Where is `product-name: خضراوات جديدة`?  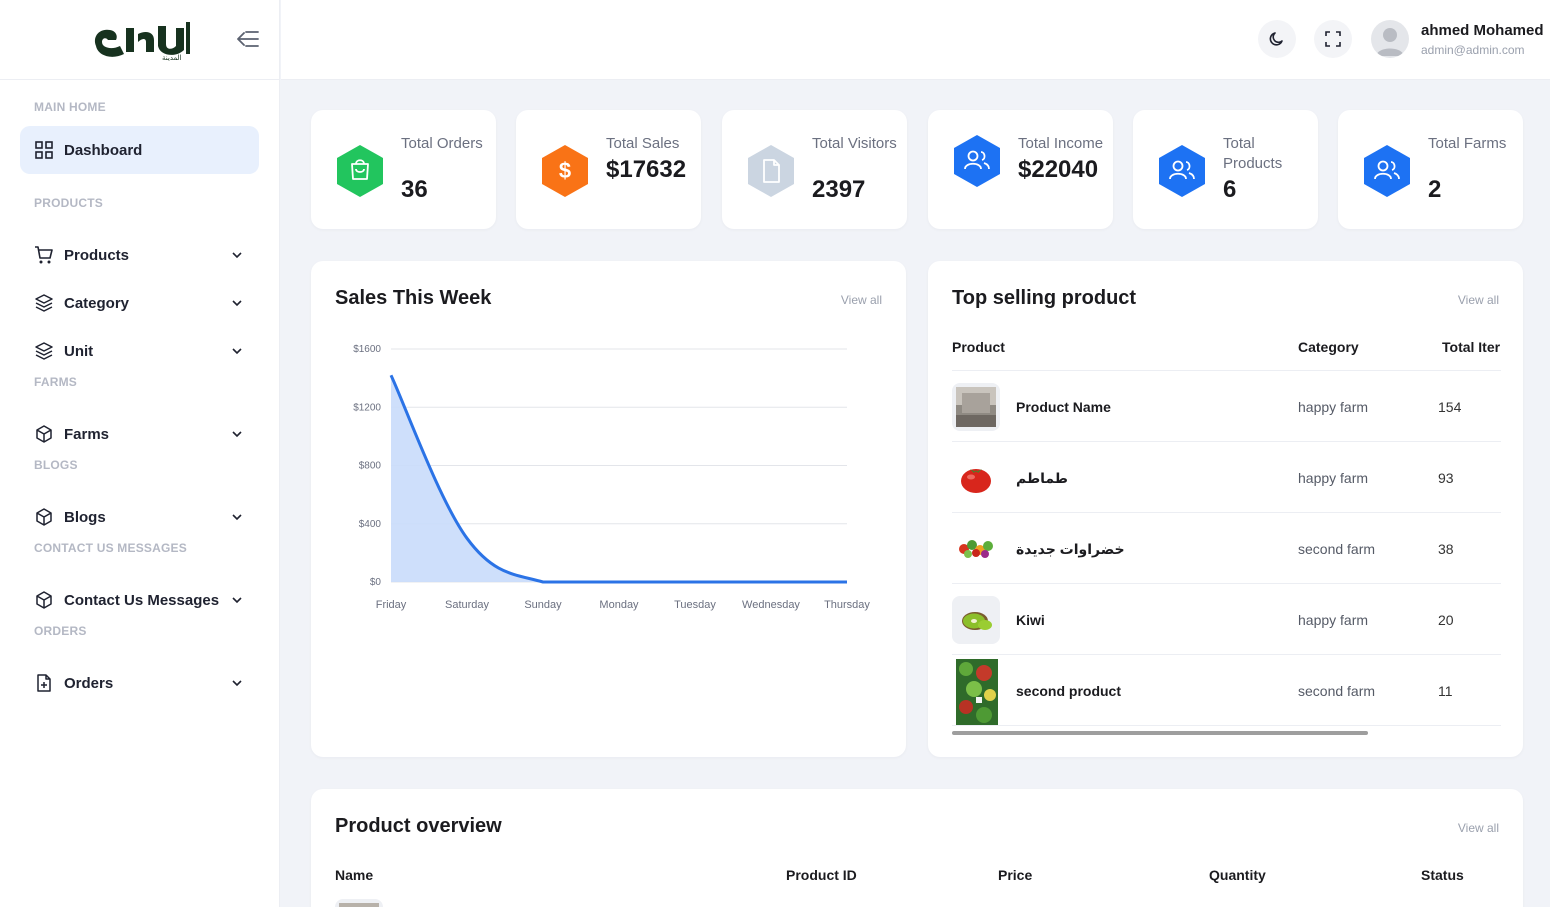
product-name: خضراوات جديدة is located at coordinates (1070, 549).